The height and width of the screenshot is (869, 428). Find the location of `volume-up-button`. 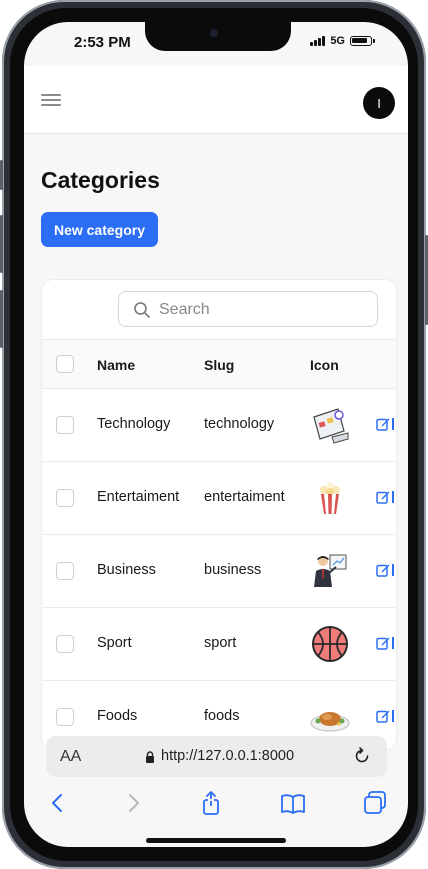

volume-up-button is located at coordinates (1, 244).